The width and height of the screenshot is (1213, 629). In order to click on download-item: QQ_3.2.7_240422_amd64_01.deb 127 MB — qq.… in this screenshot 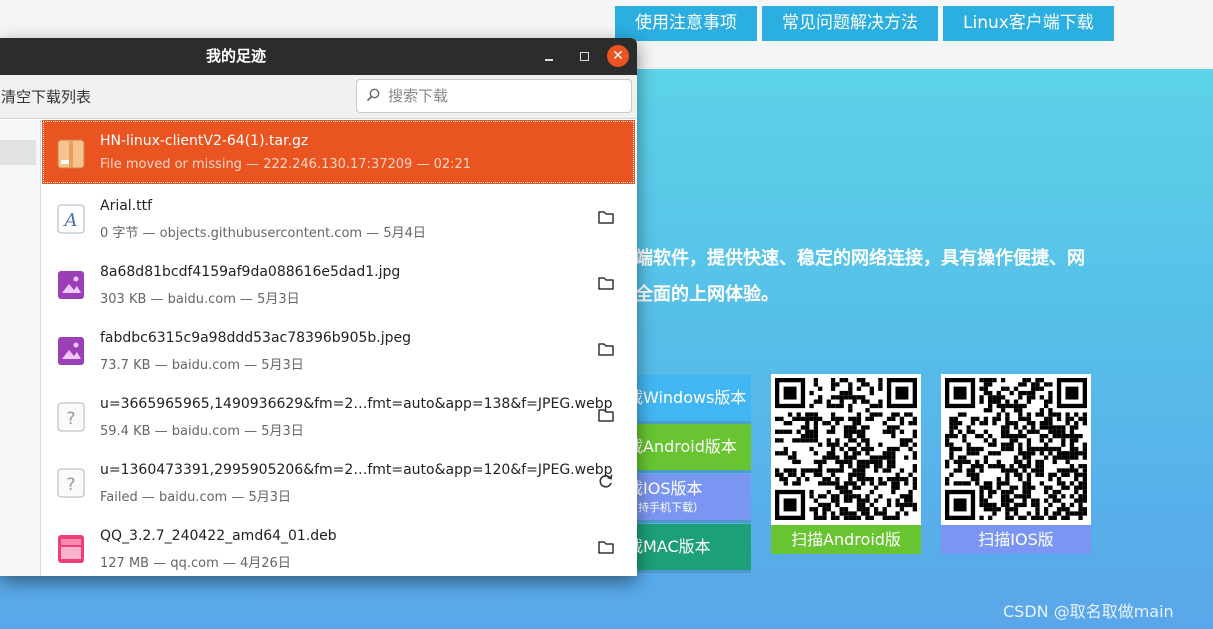, I will do `click(338, 545)`.